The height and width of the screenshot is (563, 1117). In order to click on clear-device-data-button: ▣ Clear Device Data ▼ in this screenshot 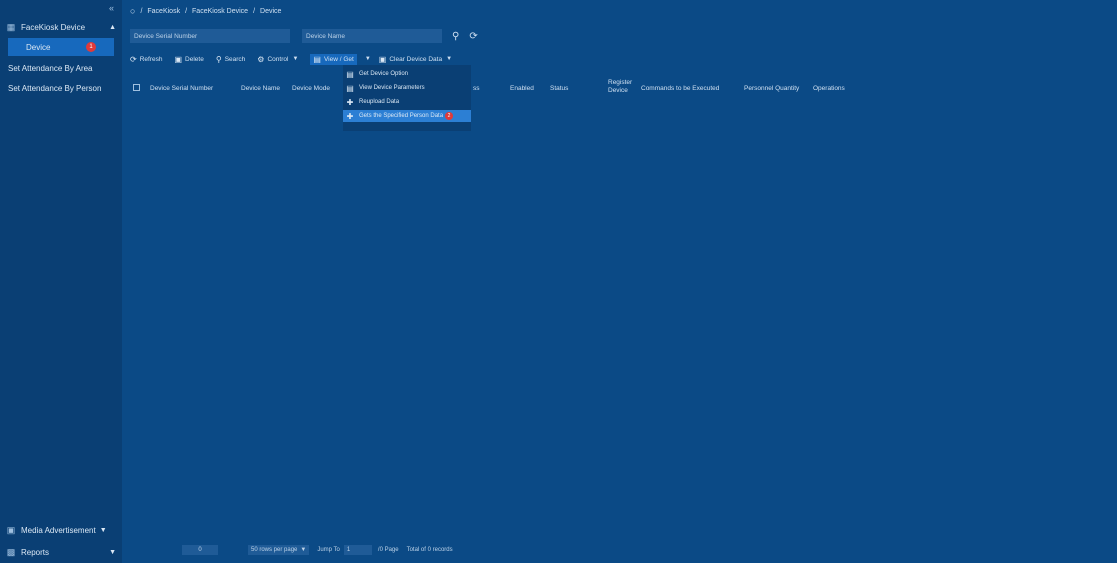, I will do `click(415, 59)`.